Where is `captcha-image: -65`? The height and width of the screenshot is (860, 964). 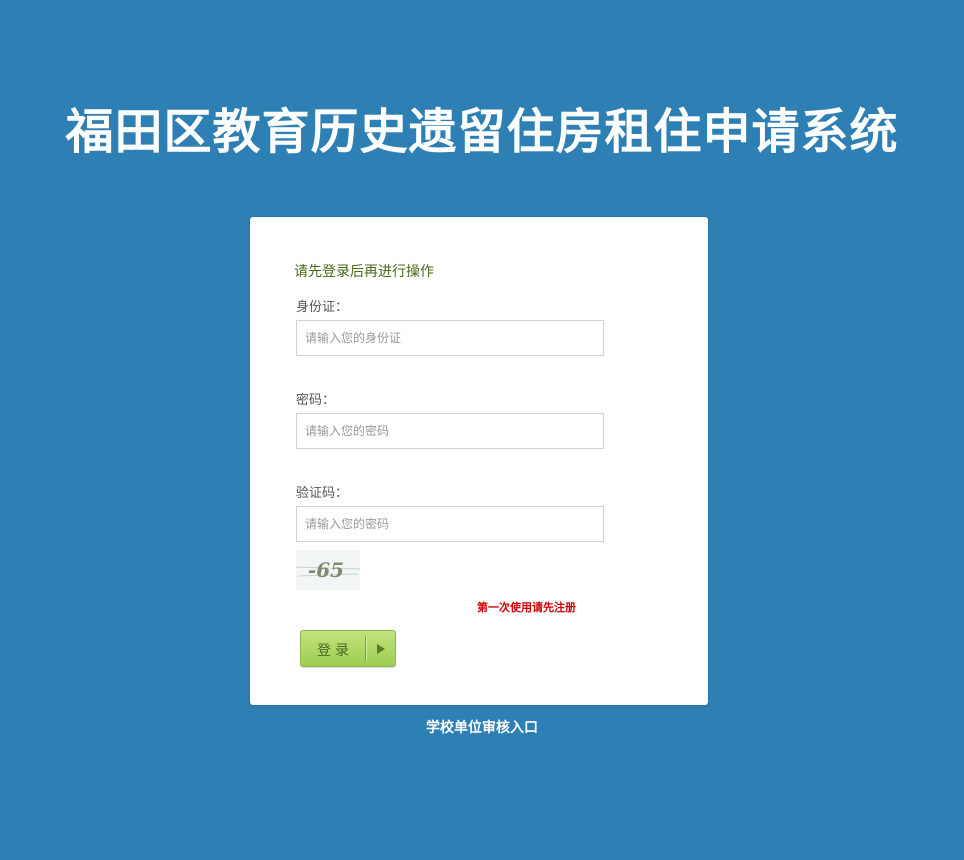
captcha-image: -65 is located at coordinates (328, 570).